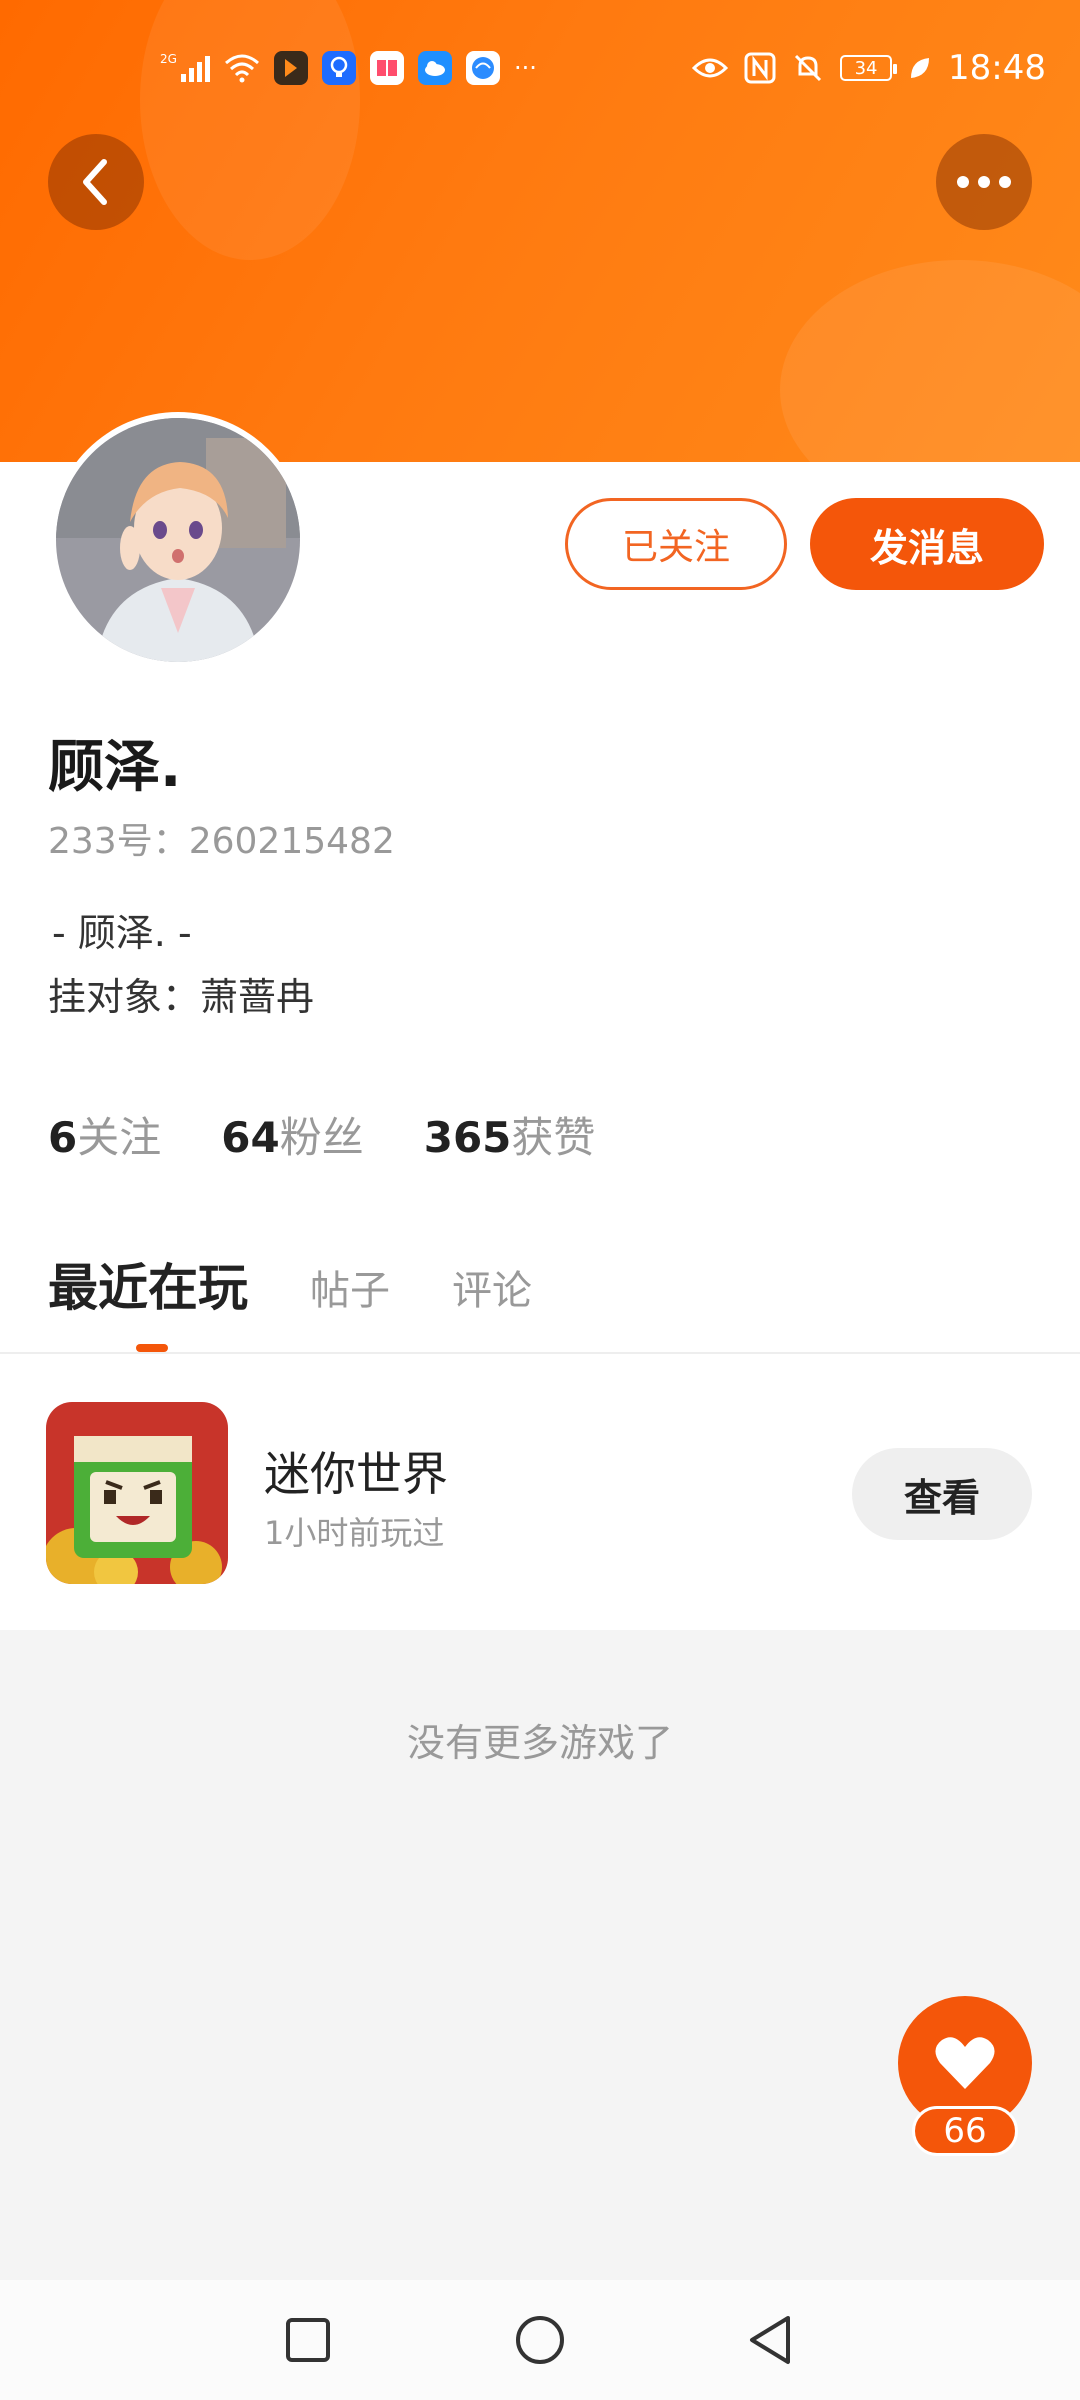  I want to click on clock: 18:48, so click(997, 68).